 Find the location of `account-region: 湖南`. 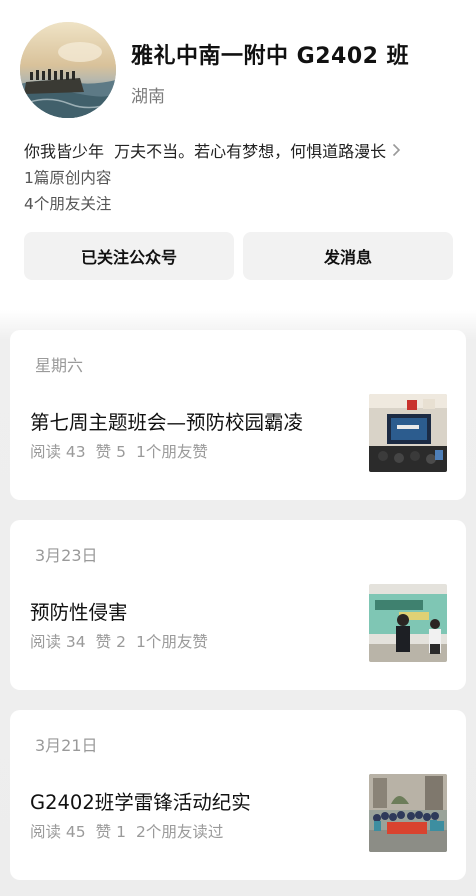

account-region: 湖南 is located at coordinates (148, 97).